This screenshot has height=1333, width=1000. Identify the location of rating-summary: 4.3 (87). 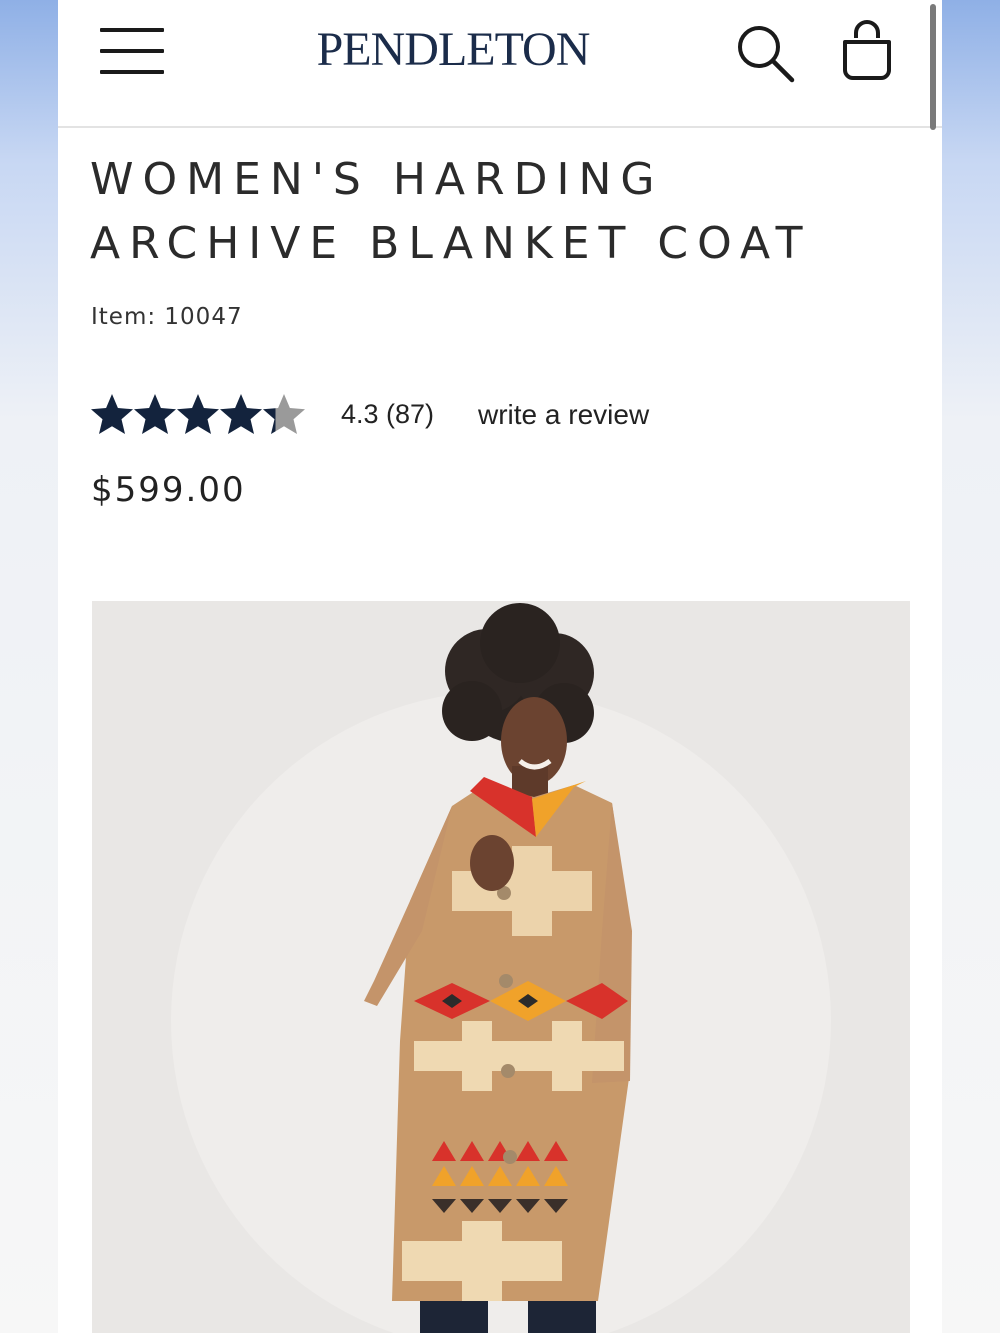
(387, 414).